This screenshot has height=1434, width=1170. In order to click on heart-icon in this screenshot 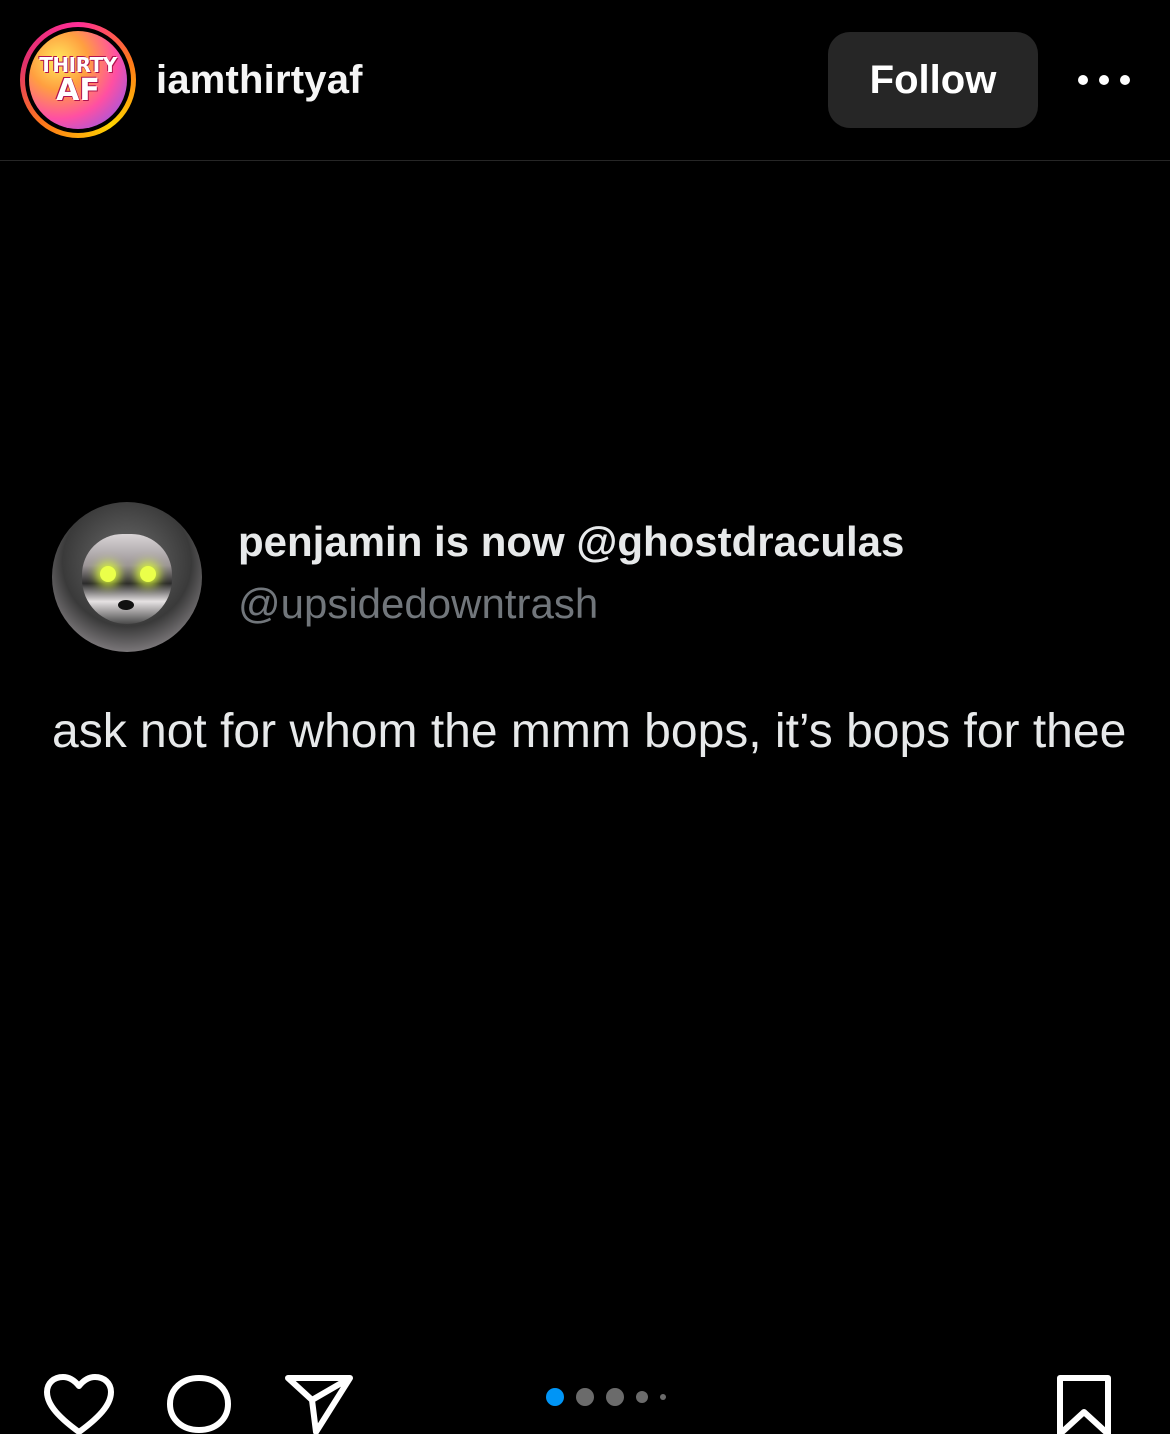, I will do `click(79, 1404)`.